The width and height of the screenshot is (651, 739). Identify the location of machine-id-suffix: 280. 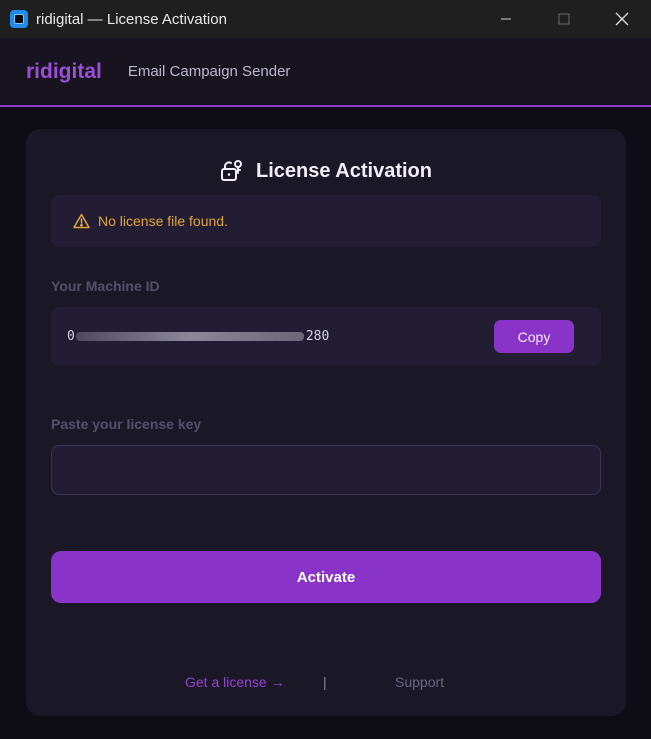
(317, 336).